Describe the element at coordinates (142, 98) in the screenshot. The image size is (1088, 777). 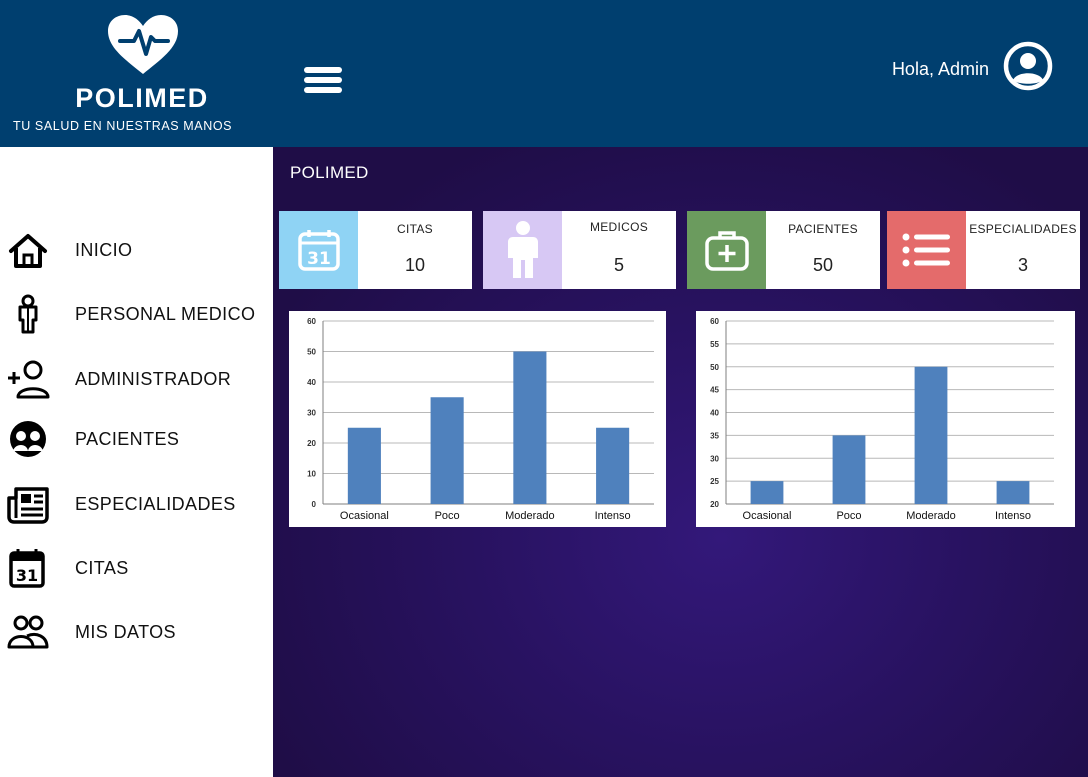
I see `brand-name: POLIMED` at that location.